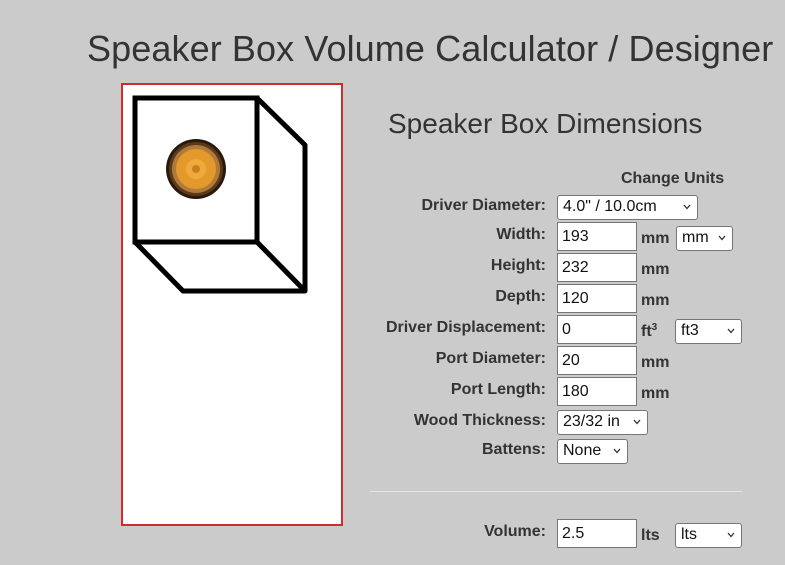 Image resolution: width=785 pixels, height=565 pixels. Describe the element at coordinates (430, 48) in the screenshot. I see `page-title: Speaker Box Volume Calculator / Designer` at that location.